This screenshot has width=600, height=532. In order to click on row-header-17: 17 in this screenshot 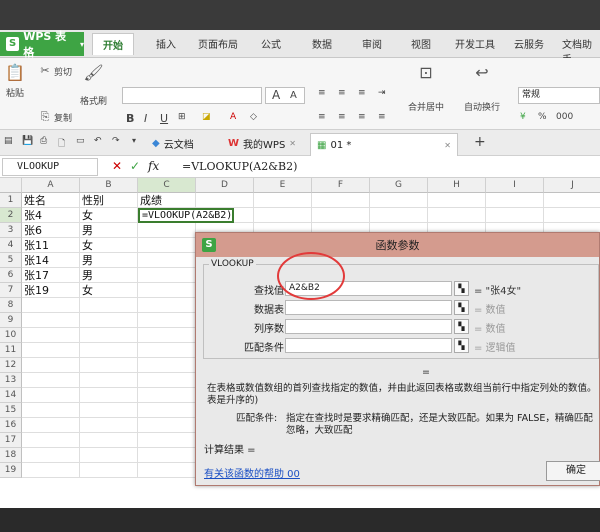, I will do `click(11, 440)`.